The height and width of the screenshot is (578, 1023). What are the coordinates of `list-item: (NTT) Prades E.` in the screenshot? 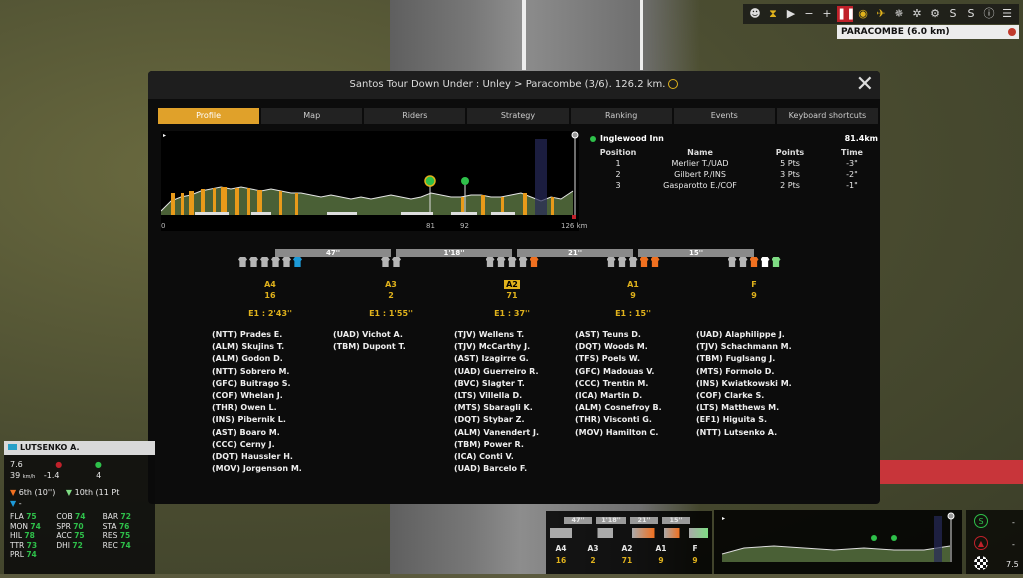 It's located at (271, 335).